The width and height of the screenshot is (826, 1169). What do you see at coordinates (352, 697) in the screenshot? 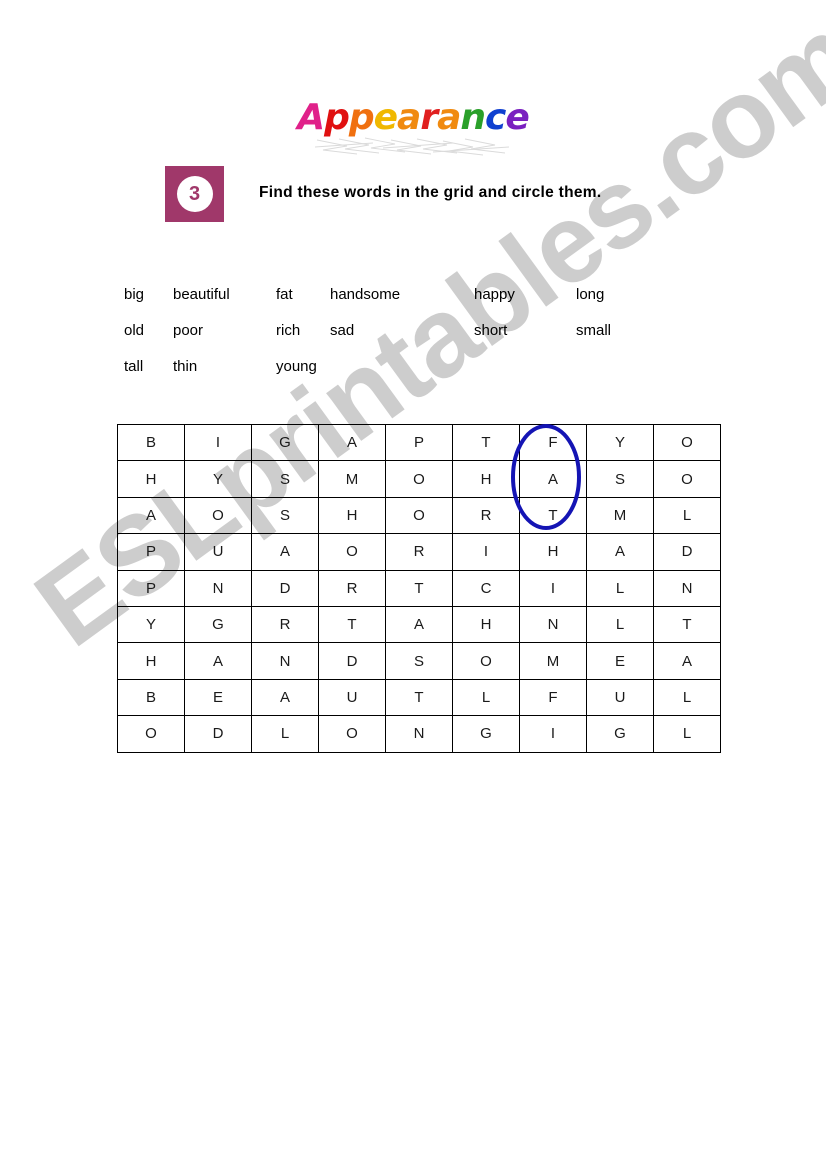
I see `grid-cell-r8c4: U` at bounding box center [352, 697].